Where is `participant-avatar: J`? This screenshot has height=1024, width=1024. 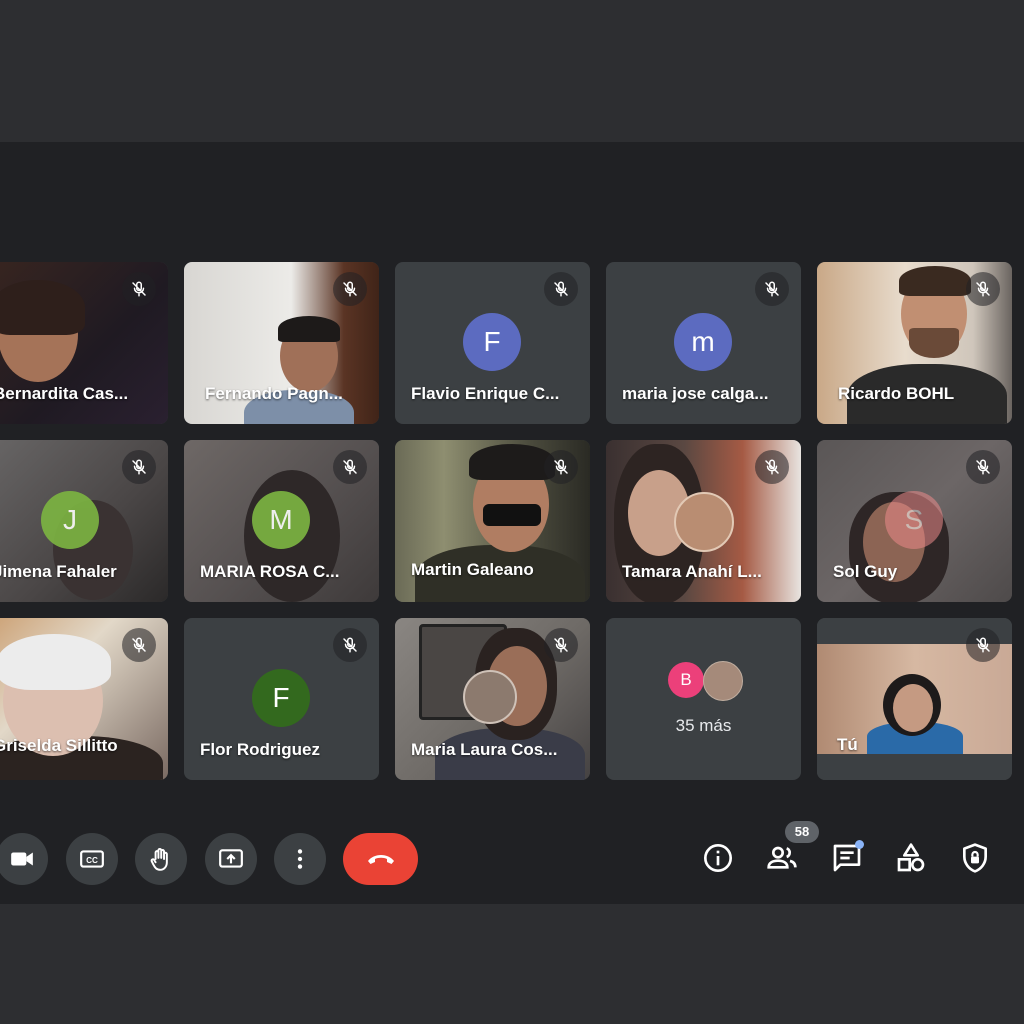
participant-avatar: J is located at coordinates (70, 520).